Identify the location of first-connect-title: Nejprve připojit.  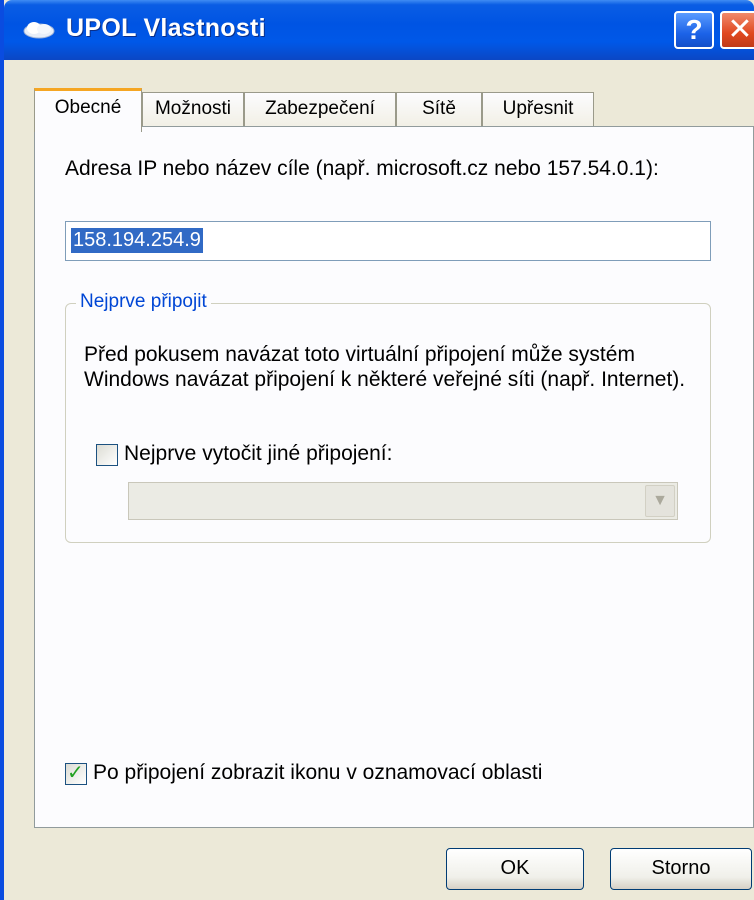
(143, 302).